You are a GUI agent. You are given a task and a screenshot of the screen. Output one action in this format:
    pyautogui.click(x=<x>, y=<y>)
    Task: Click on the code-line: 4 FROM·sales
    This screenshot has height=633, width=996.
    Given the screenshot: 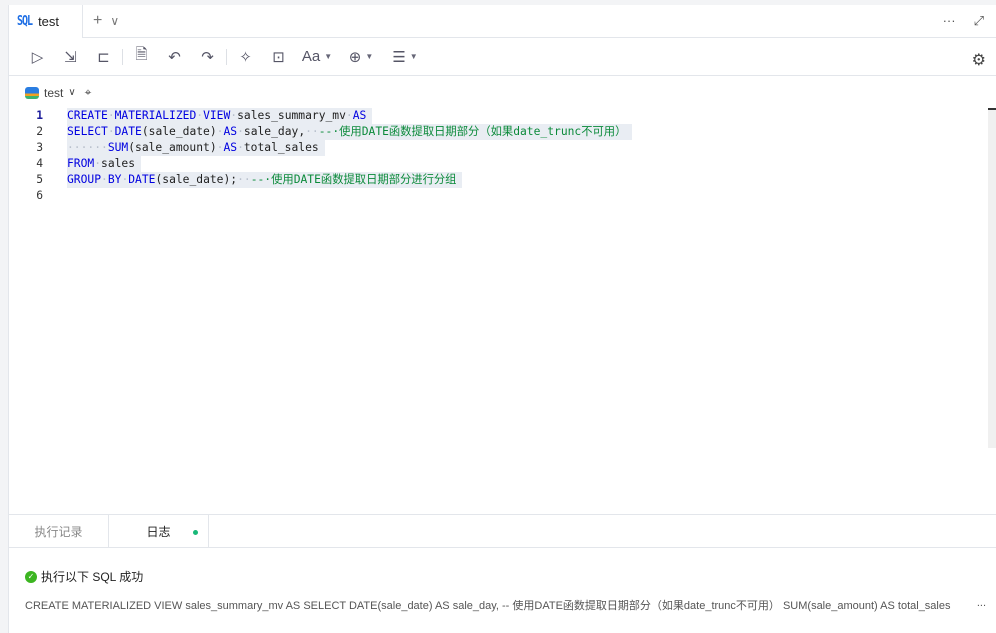 What is the action you would take?
    pyautogui.click(x=502, y=164)
    